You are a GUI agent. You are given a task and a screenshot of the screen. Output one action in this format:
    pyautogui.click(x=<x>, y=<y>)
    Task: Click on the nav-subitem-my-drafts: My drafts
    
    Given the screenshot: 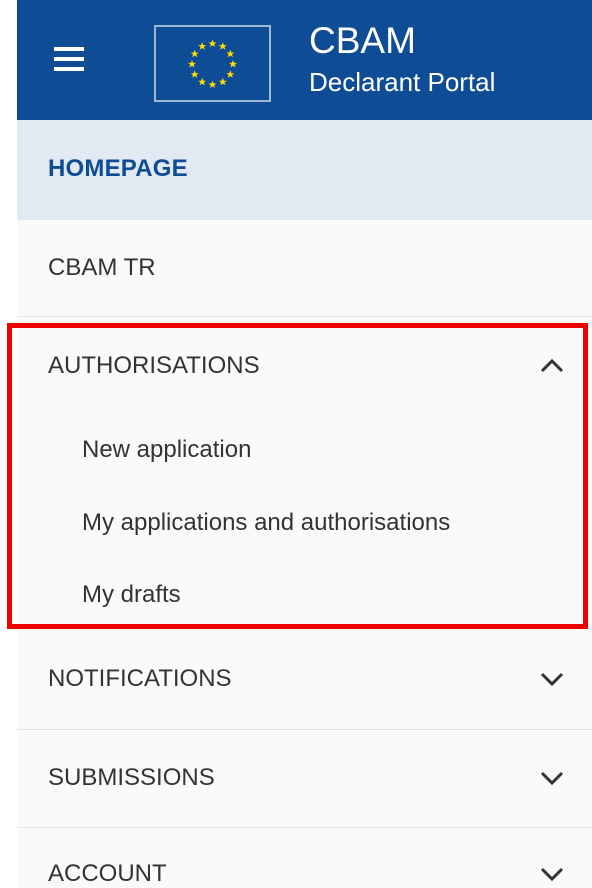 What is the action you would take?
    pyautogui.click(x=131, y=595)
    